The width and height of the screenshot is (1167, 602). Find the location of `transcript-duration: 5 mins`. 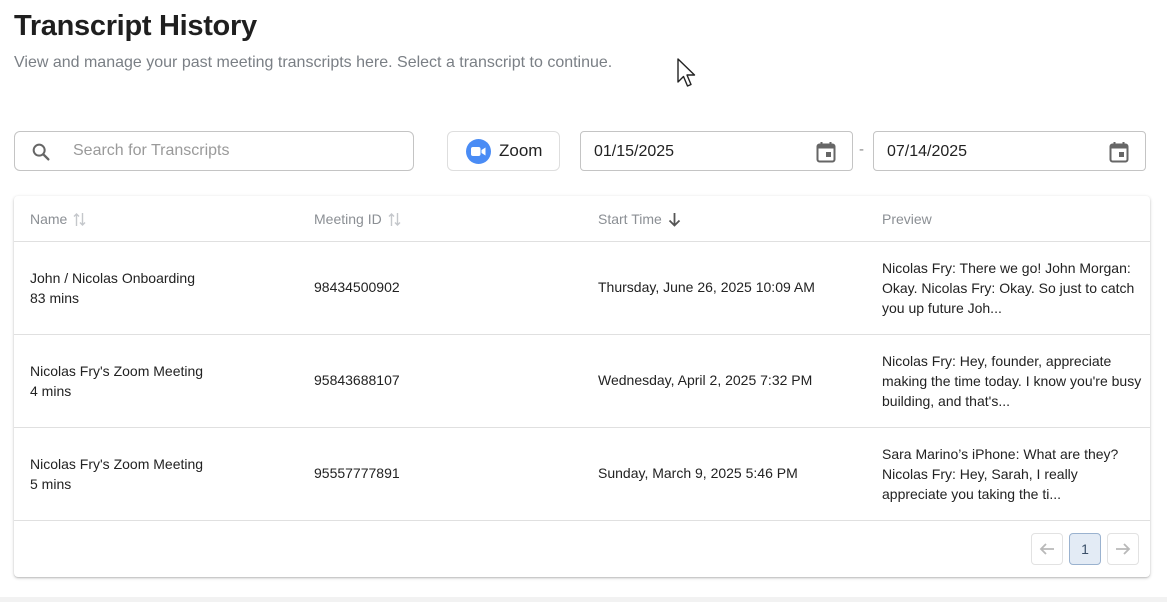

transcript-duration: 5 mins is located at coordinates (51, 484).